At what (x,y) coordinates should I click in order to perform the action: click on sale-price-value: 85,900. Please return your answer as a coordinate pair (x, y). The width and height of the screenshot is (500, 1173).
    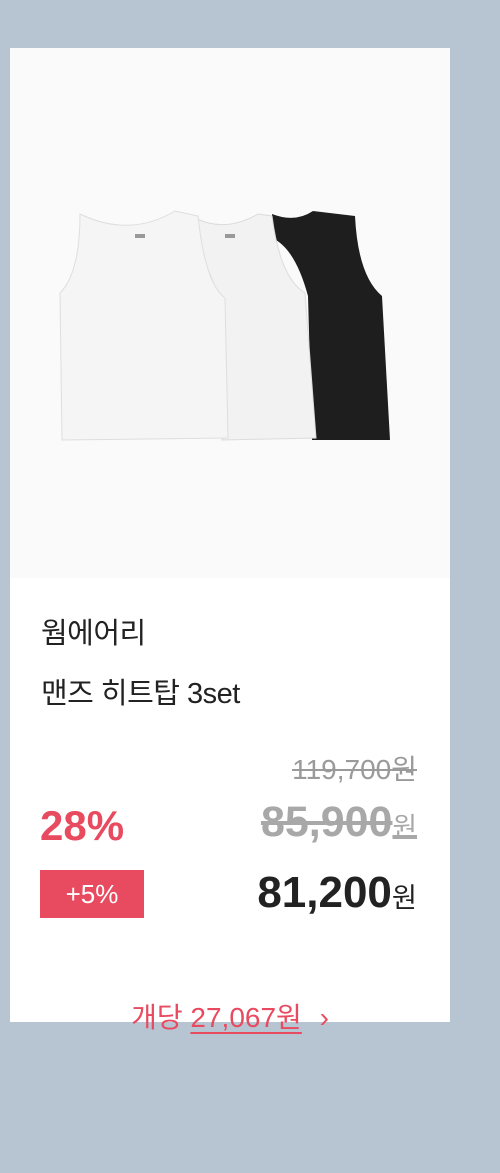
    Looking at the image, I should click on (326, 822).